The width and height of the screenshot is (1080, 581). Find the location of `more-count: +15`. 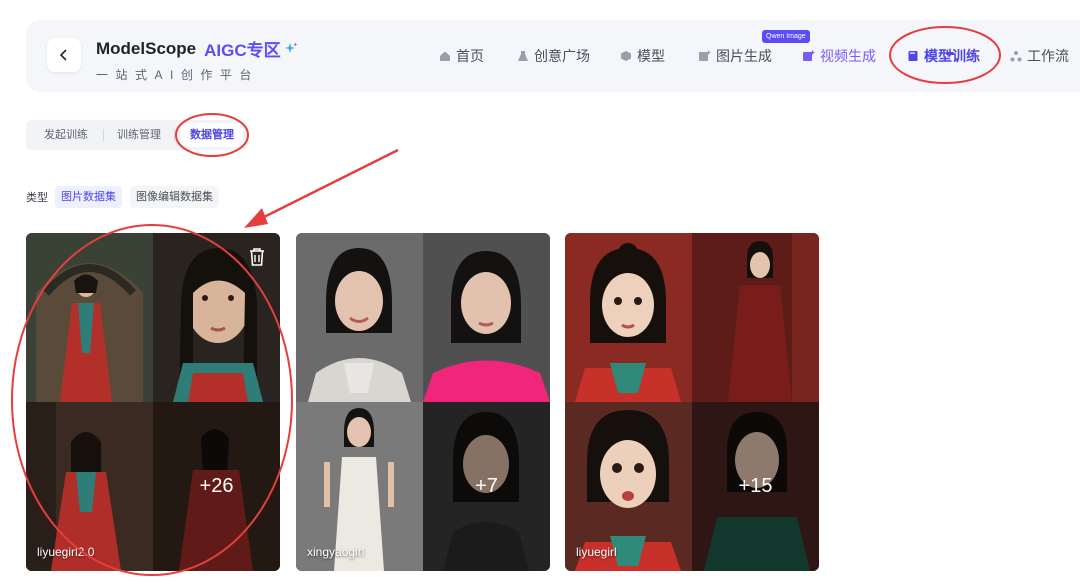

more-count: +15 is located at coordinates (755, 486).